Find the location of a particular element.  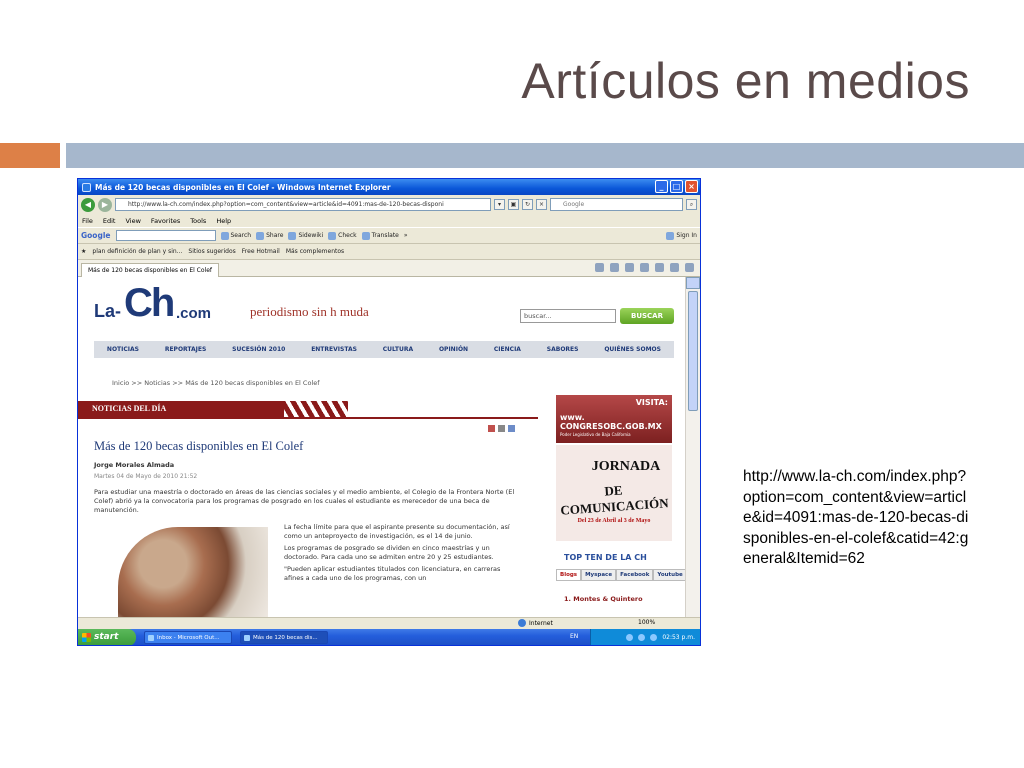

nav-cultura: CULTURA is located at coordinates (398, 349).